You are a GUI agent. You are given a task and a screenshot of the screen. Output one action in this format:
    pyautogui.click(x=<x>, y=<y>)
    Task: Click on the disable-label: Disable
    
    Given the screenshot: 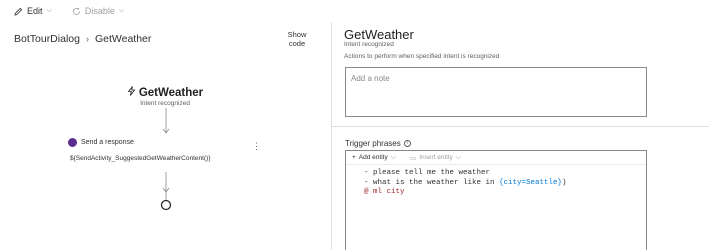 What is the action you would take?
    pyautogui.click(x=99, y=11)
    